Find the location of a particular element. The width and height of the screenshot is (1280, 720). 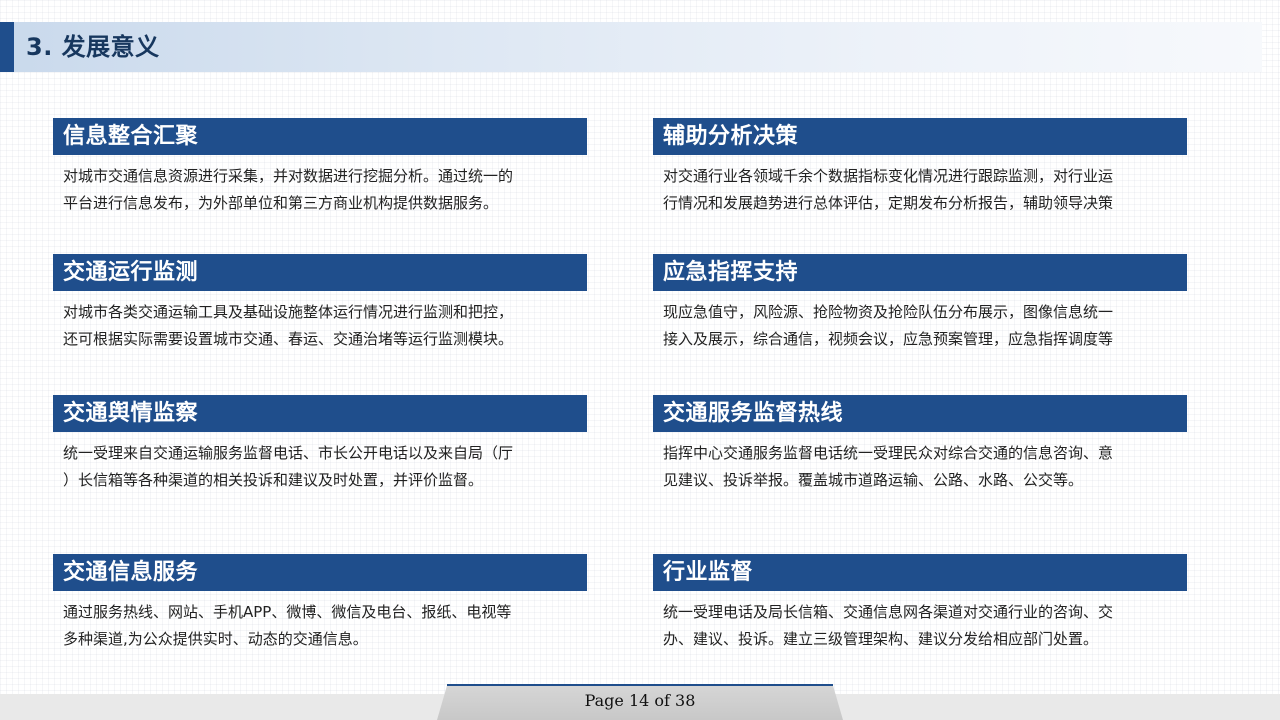

description-line: ）长信箱等各种渠道的相关投诉和建议及时处置，并评价监督。 is located at coordinates (273, 480).